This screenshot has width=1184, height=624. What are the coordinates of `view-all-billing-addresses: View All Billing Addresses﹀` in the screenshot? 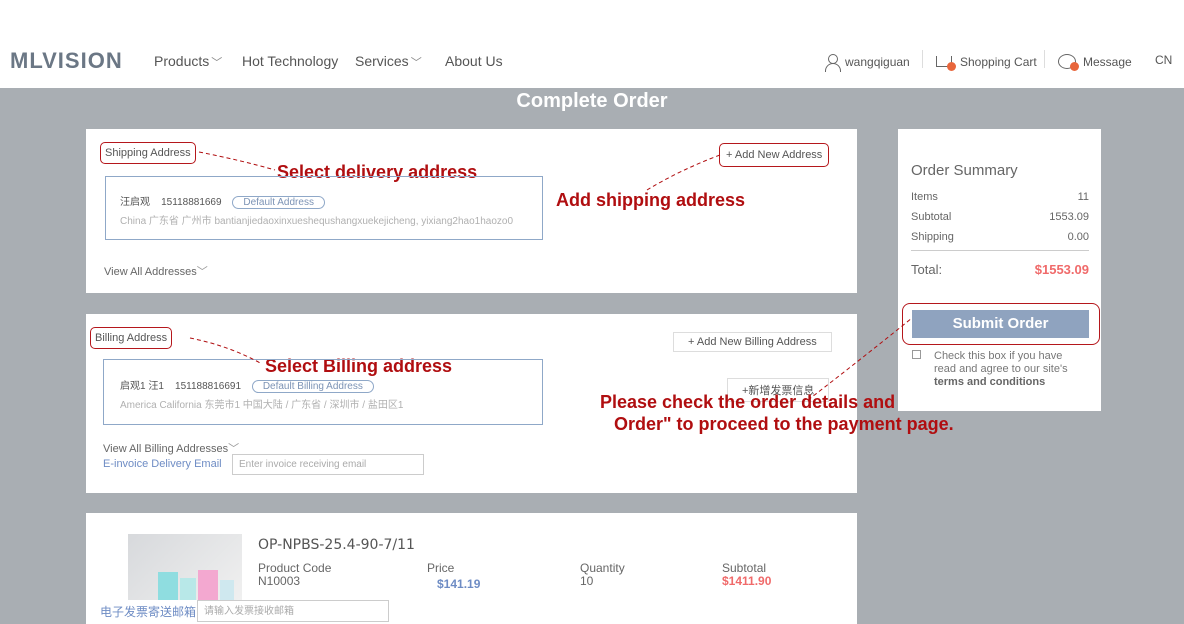 It's located at (171, 448).